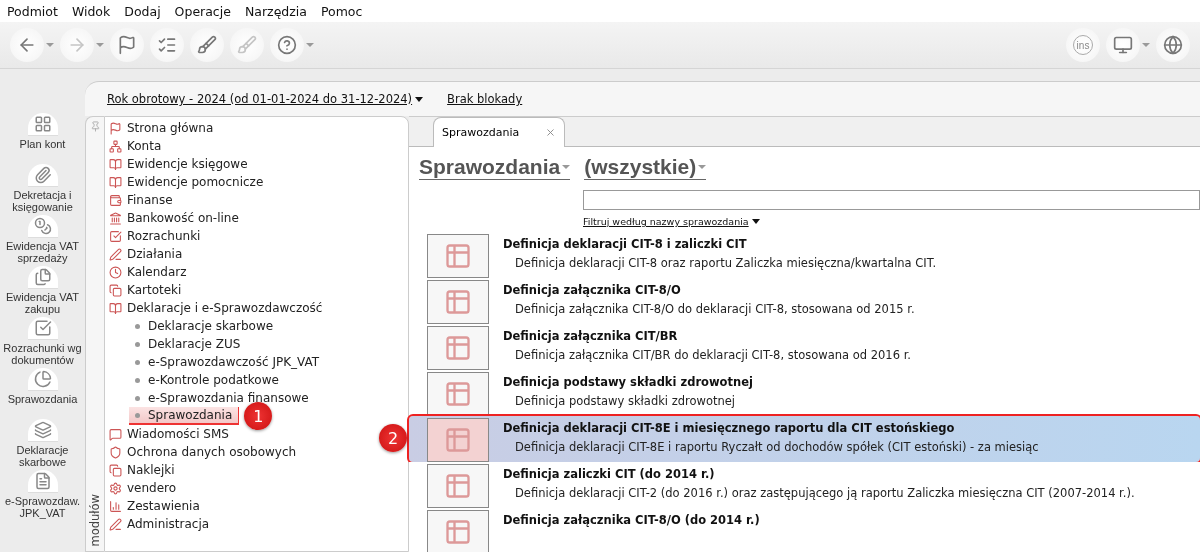  Describe the element at coordinates (42, 291) in the screenshot. I see `quick-launch-button: Ewidencja VAT zakupu` at that location.